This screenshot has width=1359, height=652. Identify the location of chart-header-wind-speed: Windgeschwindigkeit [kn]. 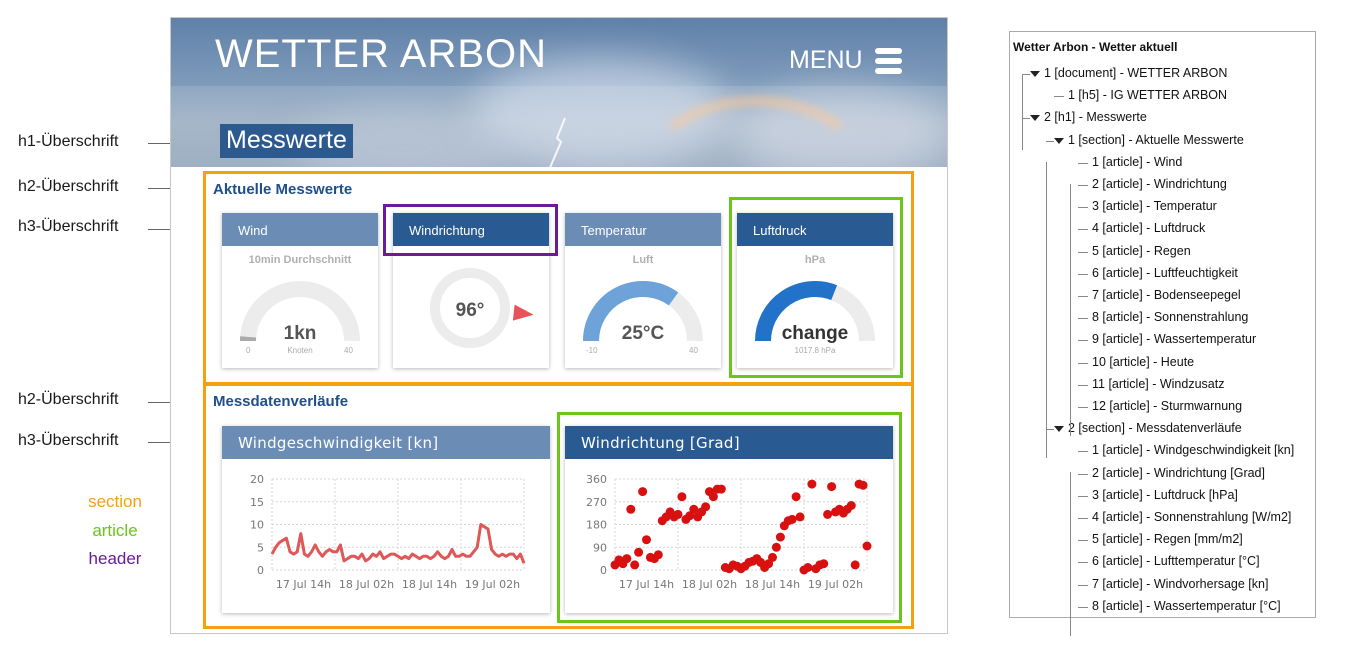
(386, 442).